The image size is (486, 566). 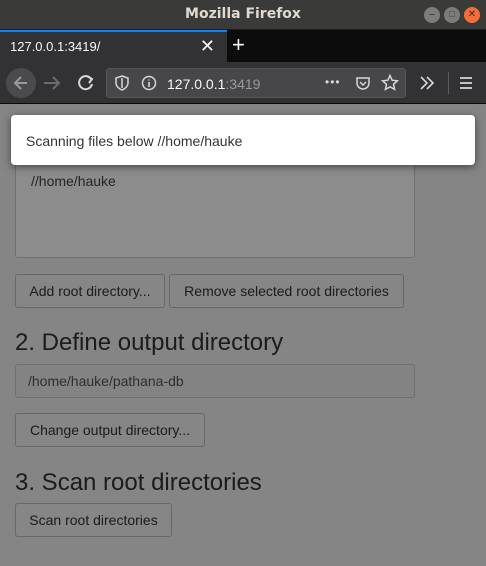 What do you see at coordinates (472, 15) in the screenshot?
I see `close-window-icon: ✕` at bounding box center [472, 15].